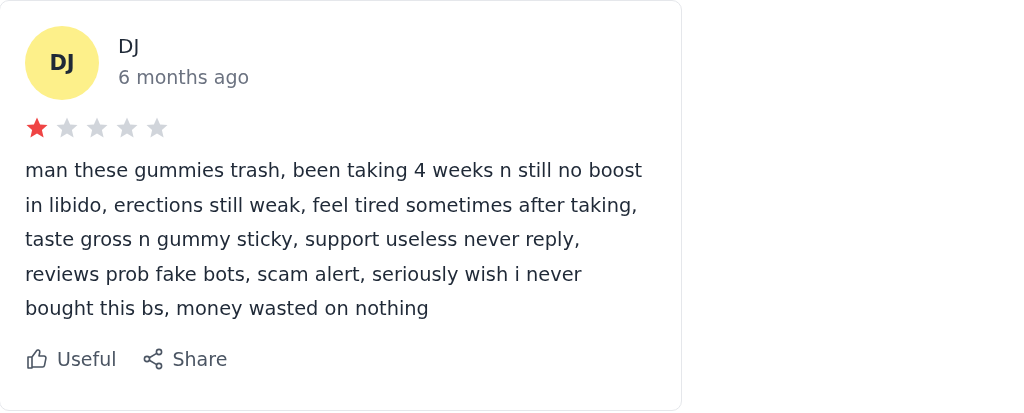 The height and width of the screenshot is (413, 1024). What do you see at coordinates (184, 77) in the screenshot?
I see `review-time: 6 months ago` at bounding box center [184, 77].